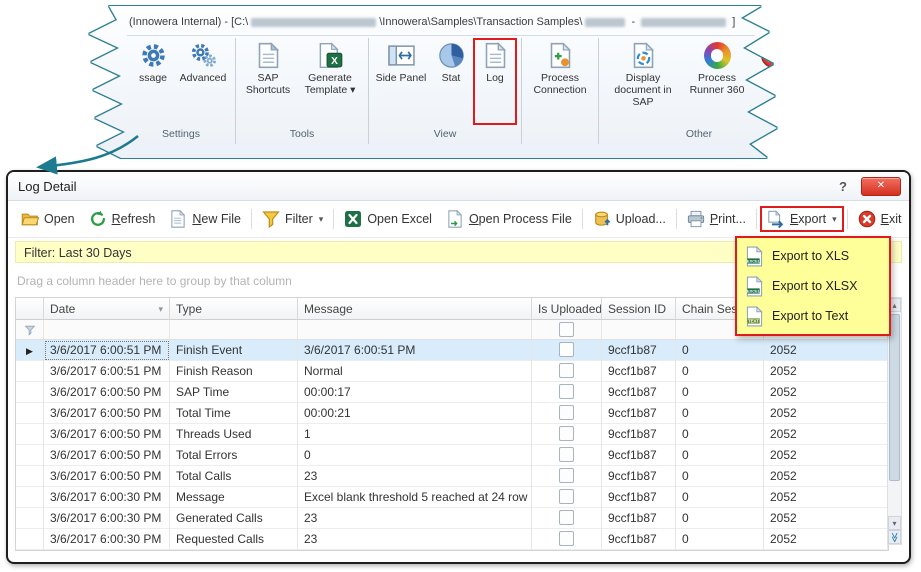  Describe the element at coordinates (330, 81) in the screenshot. I see `generate-template-button: X Generate Template ▾` at that location.